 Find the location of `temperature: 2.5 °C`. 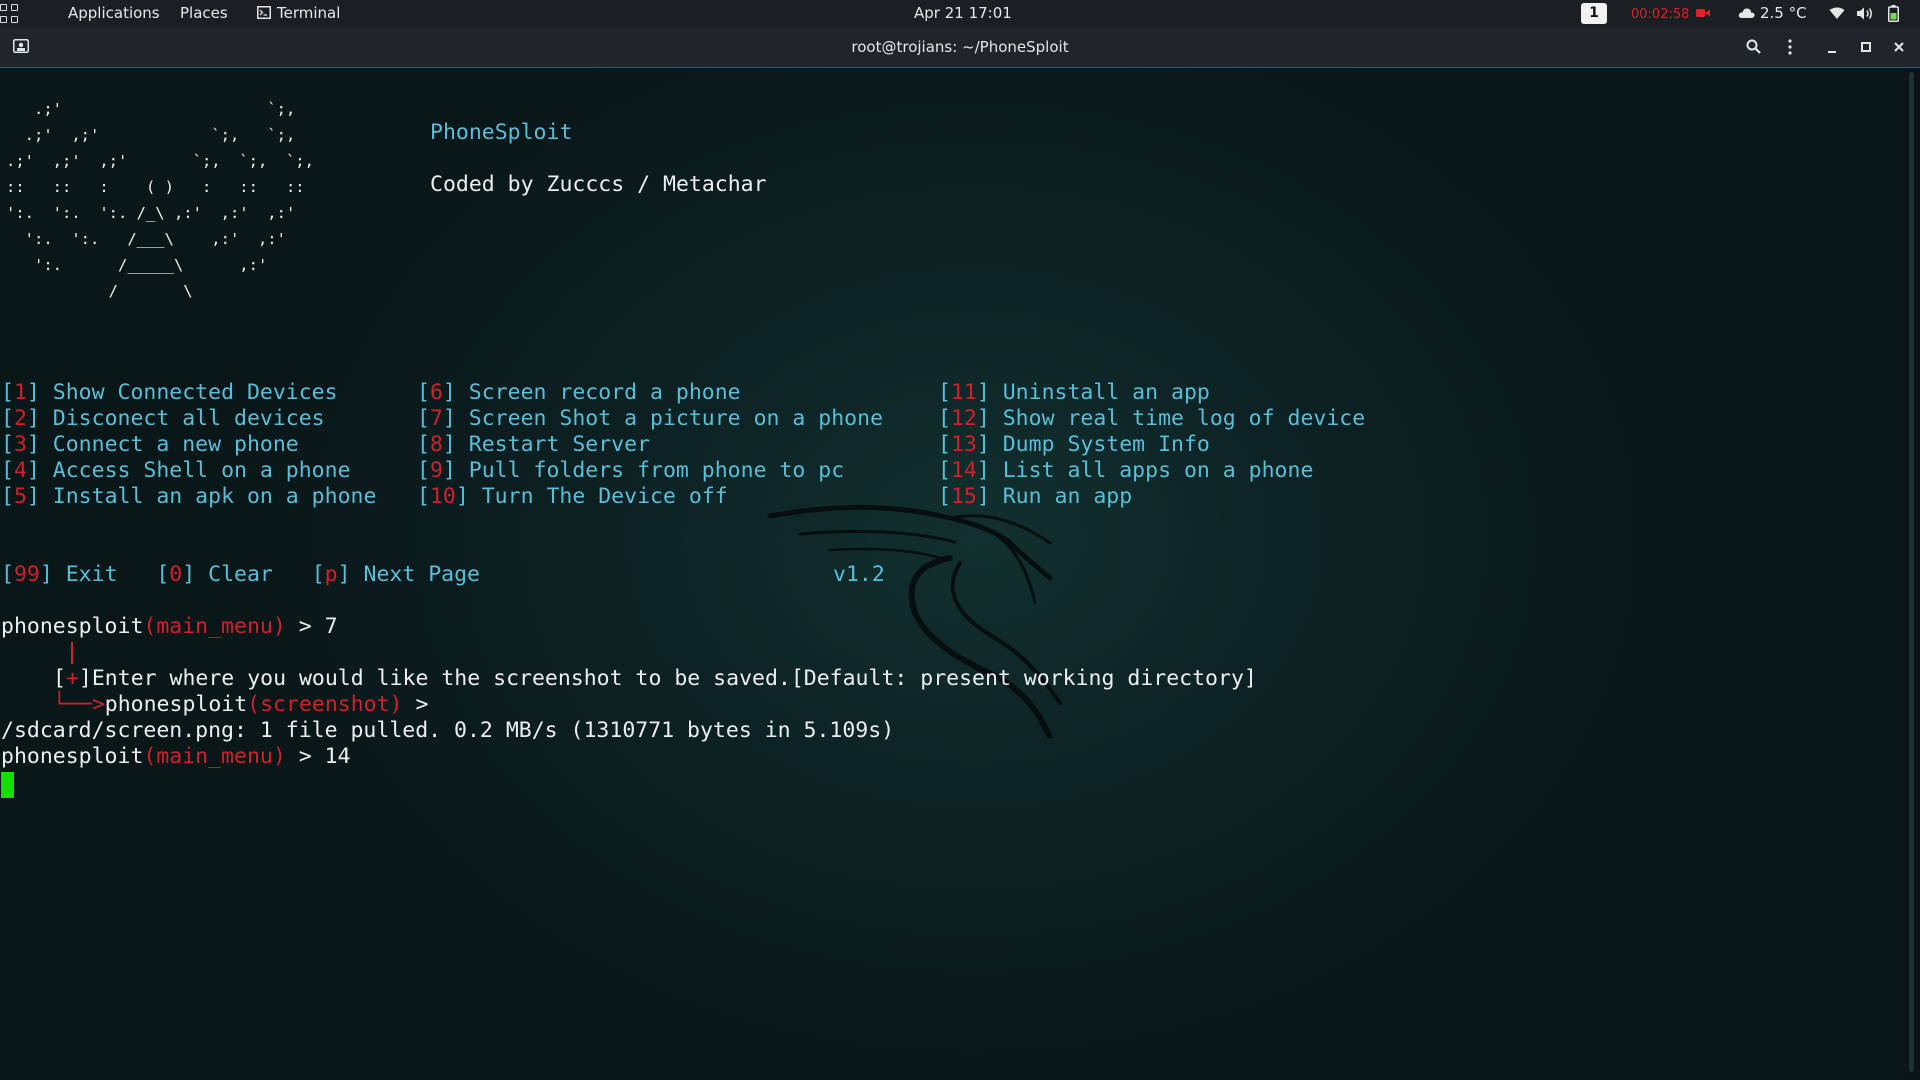

temperature: 2.5 °C is located at coordinates (1783, 13).